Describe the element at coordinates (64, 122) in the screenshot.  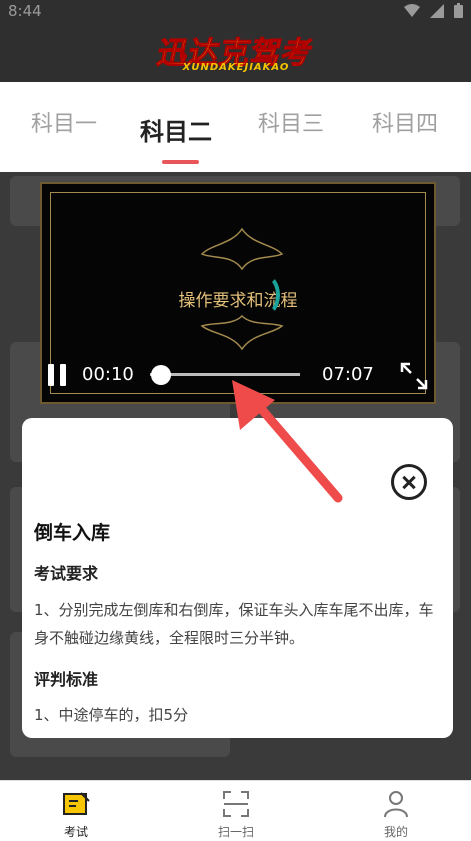
I see `tab-subject-1: 科目一` at that location.